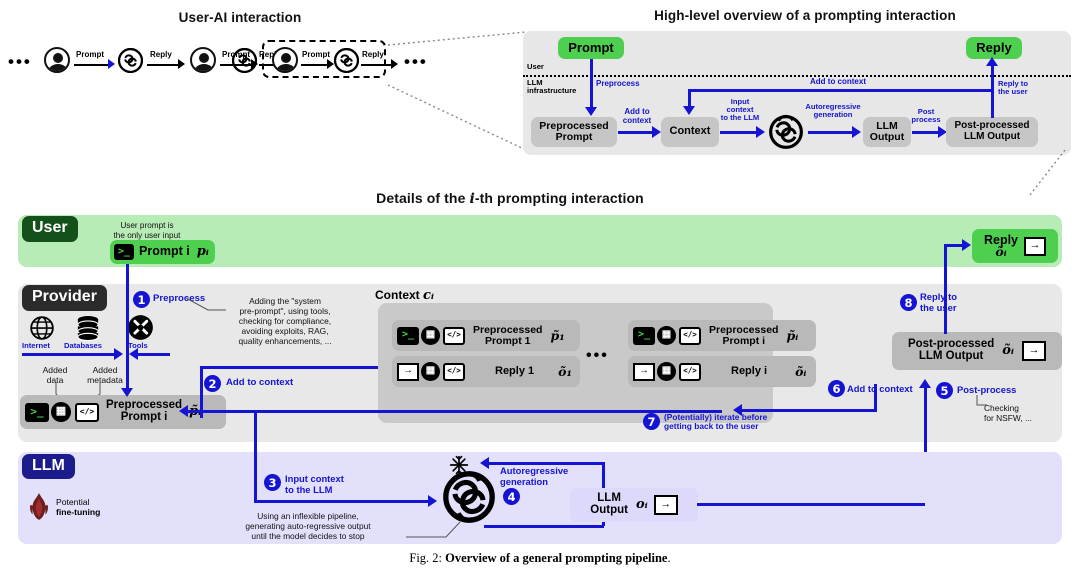 The image size is (1080, 573). I want to click on highlevel-box-preprocessed-prompt: Preprocessed Prompt, so click(574, 132).